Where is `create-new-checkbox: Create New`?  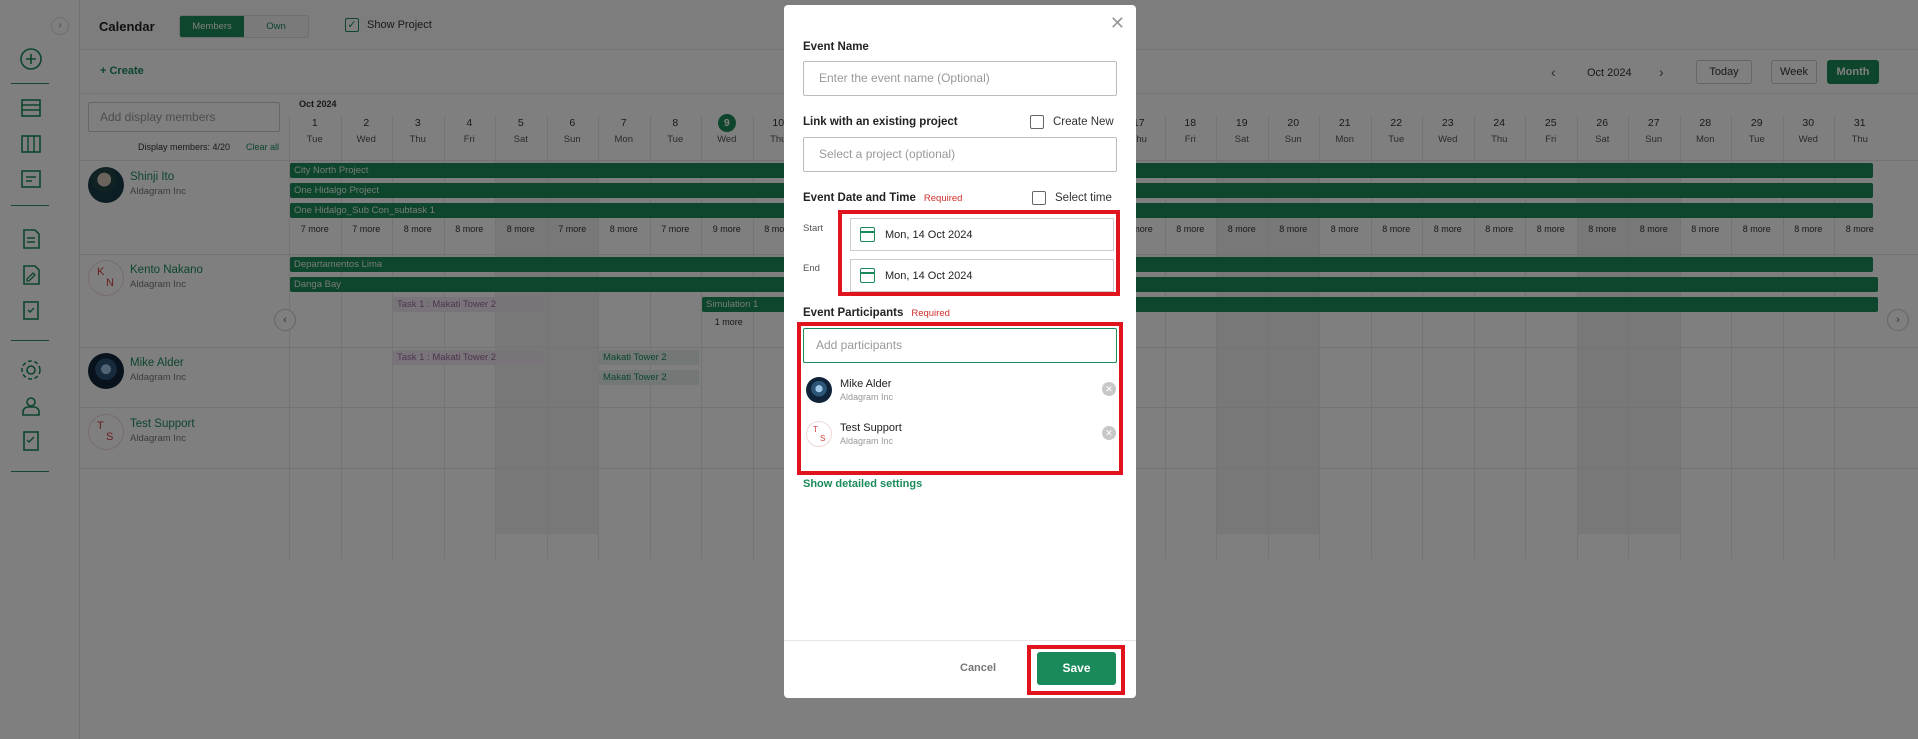 create-new-checkbox: Create New is located at coordinates (1072, 122).